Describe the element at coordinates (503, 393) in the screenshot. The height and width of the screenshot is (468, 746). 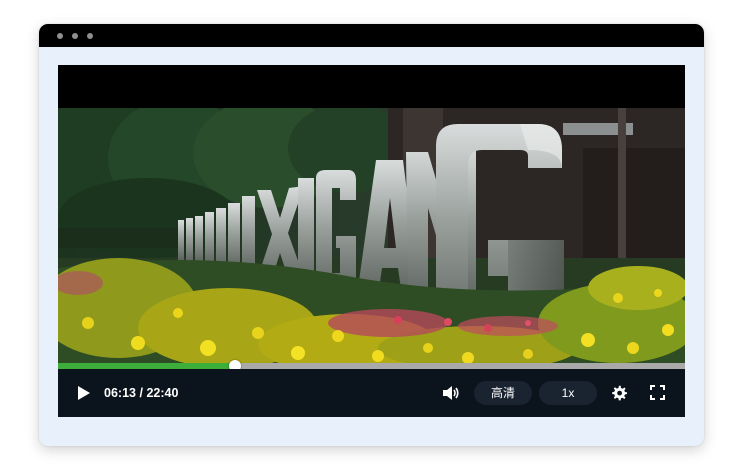
I see `quality-button: 高清` at that location.